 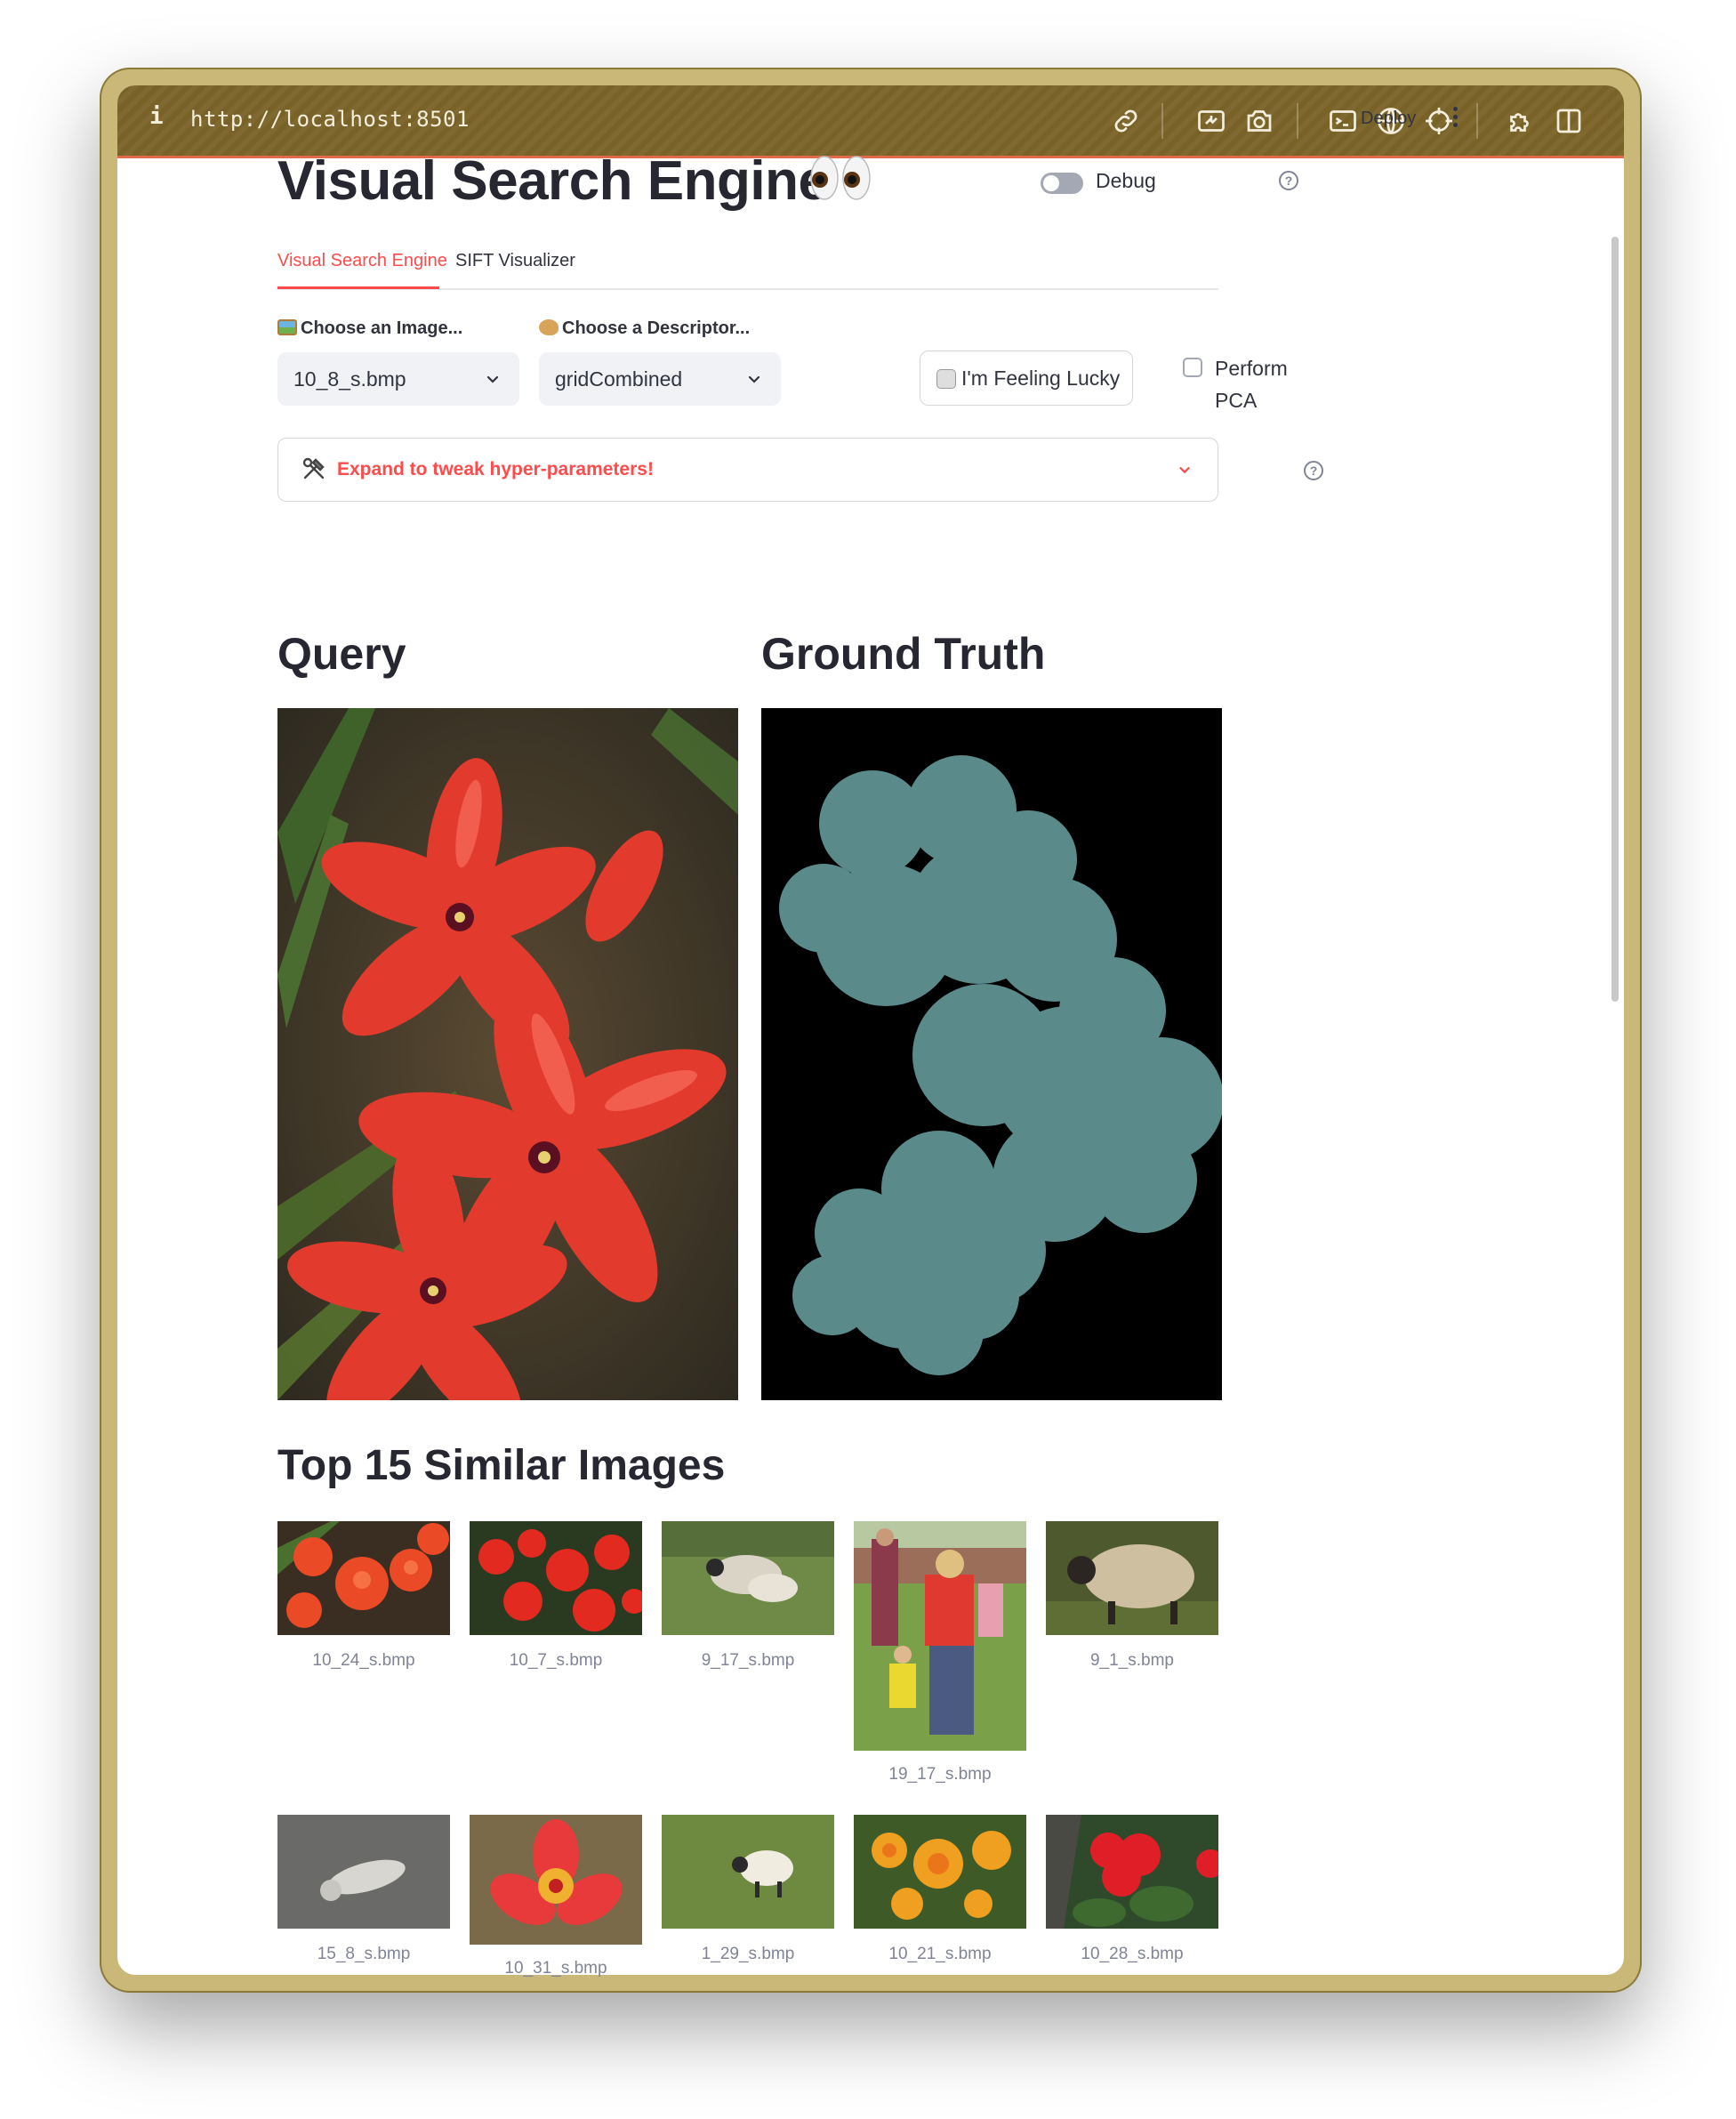 What do you see at coordinates (313, 468) in the screenshot?
I see `hammer-wrench-icon` at bounding box center [313, 468].